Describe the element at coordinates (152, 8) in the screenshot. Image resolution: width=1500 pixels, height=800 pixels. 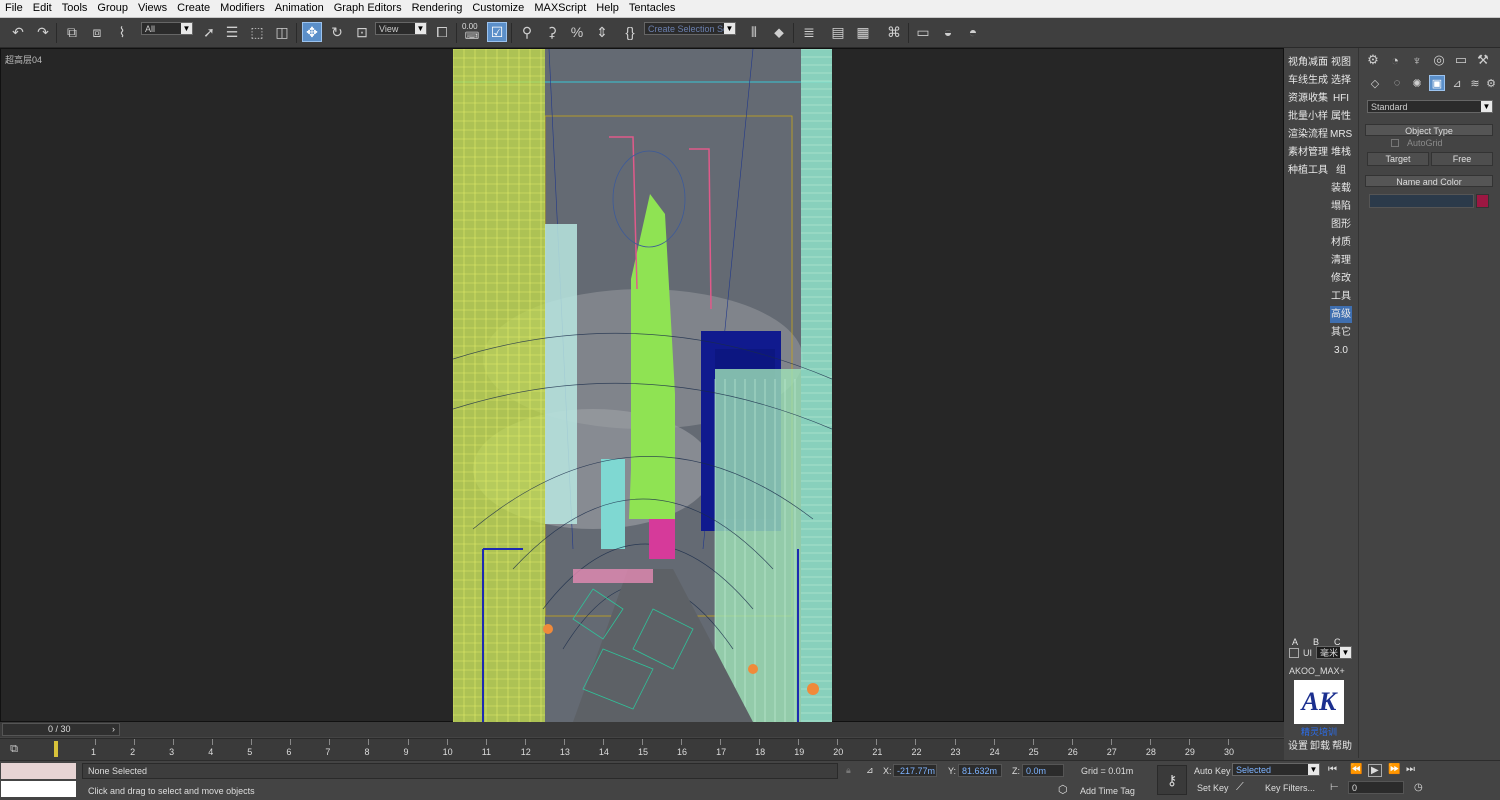
I see `menu-item-4: Views` at that location.